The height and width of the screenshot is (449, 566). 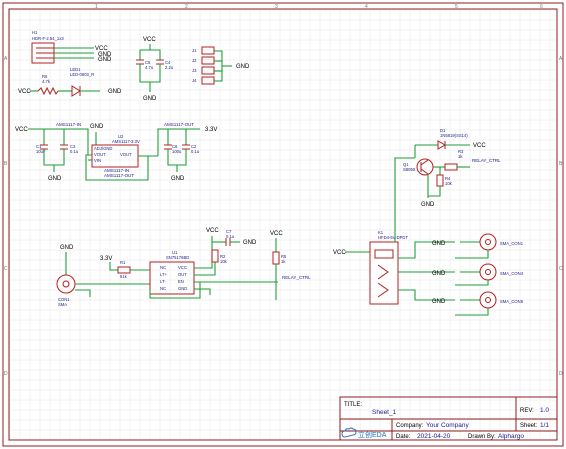 What do you see at coordinates (243, 67) in the screenshot?
I see `j-gnd: GND` at bounding box center [243, 67].